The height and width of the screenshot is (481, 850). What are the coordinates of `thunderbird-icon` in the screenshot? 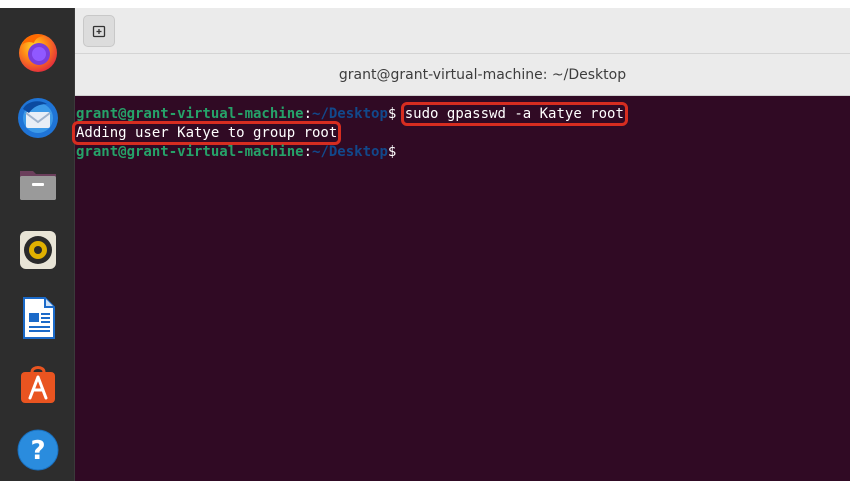 It's located at (38, 118).